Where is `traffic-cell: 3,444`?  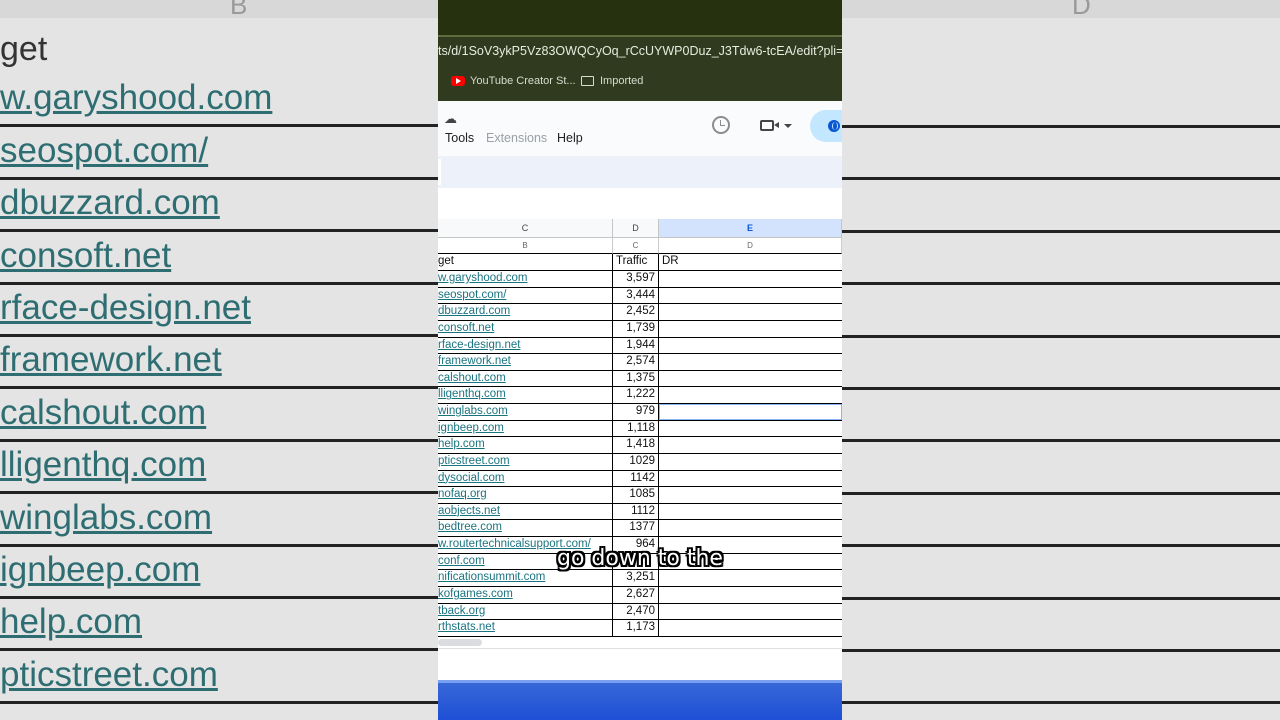
traffic-cell: 3,444 is located at coordinates (636, 295).